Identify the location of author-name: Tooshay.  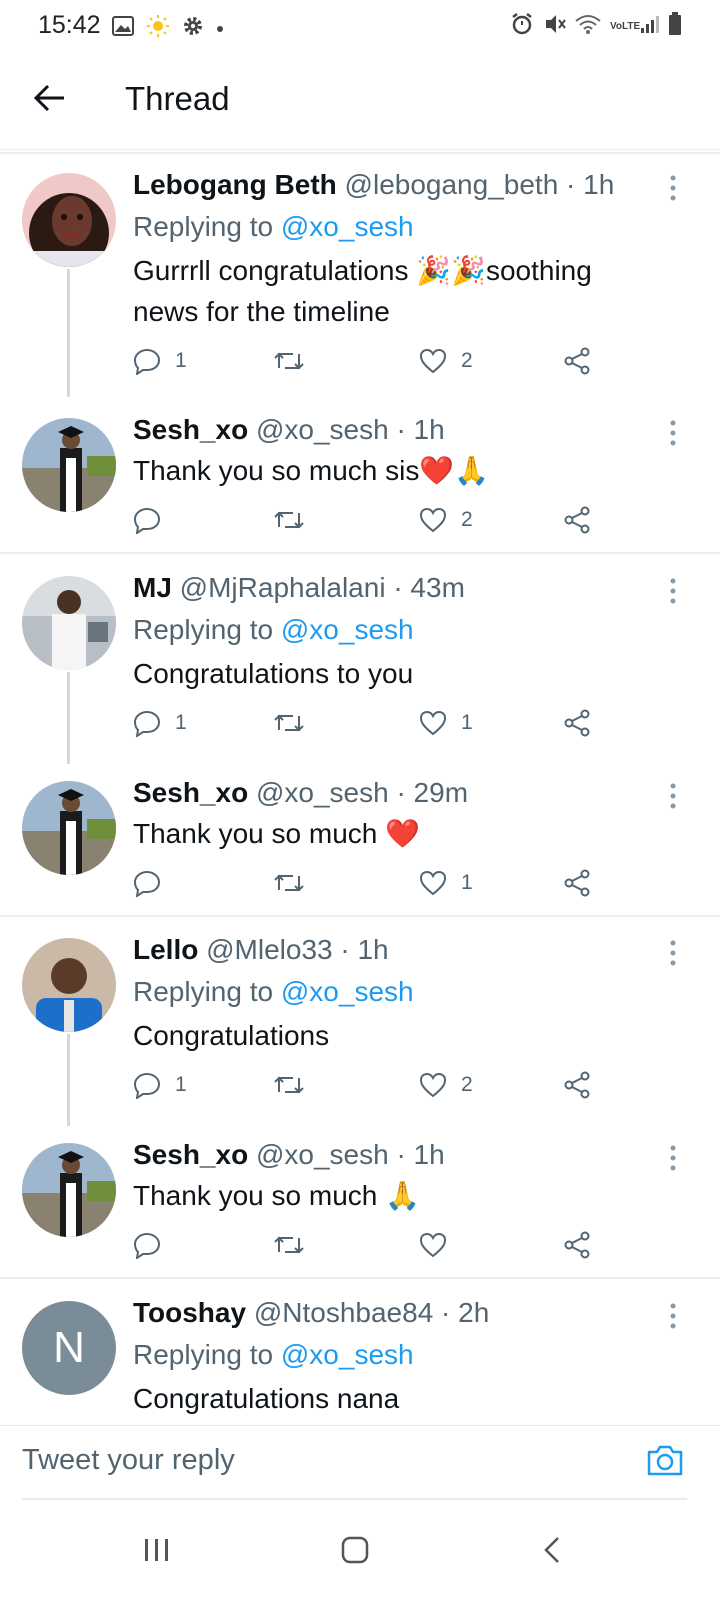
(189, 1312).